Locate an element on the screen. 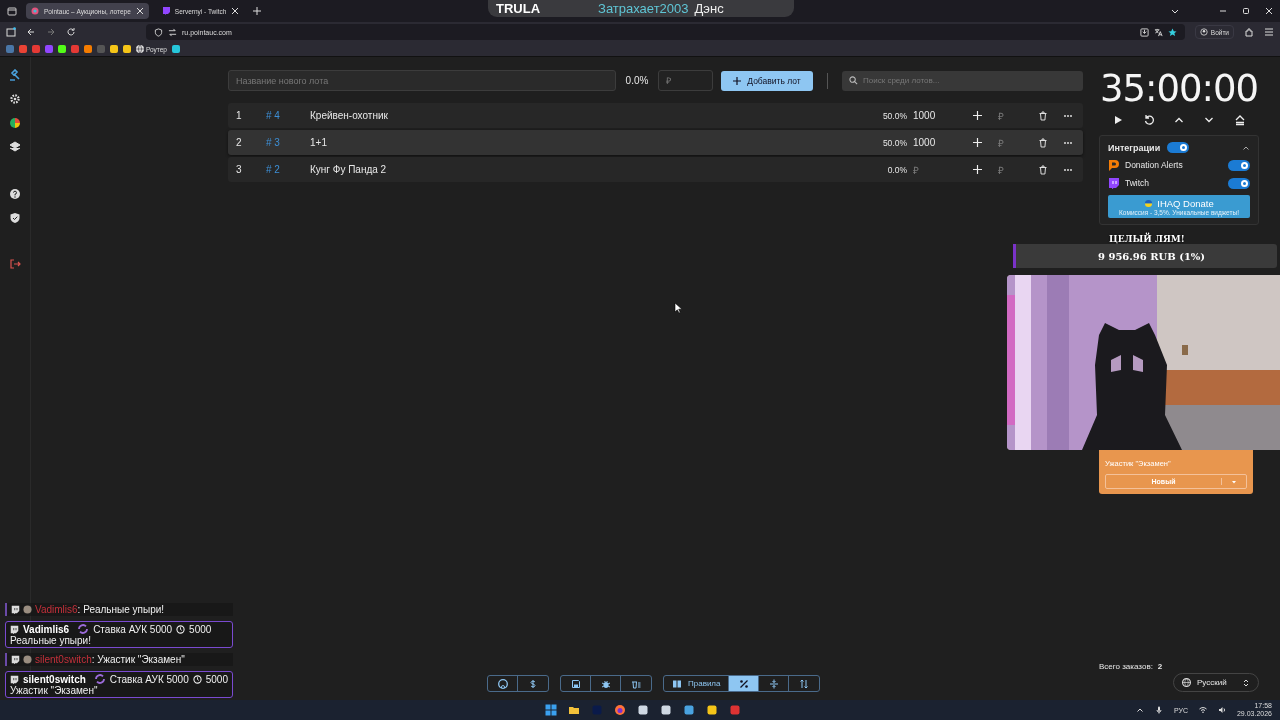  clock-icon is located at coordinates (181, 629).